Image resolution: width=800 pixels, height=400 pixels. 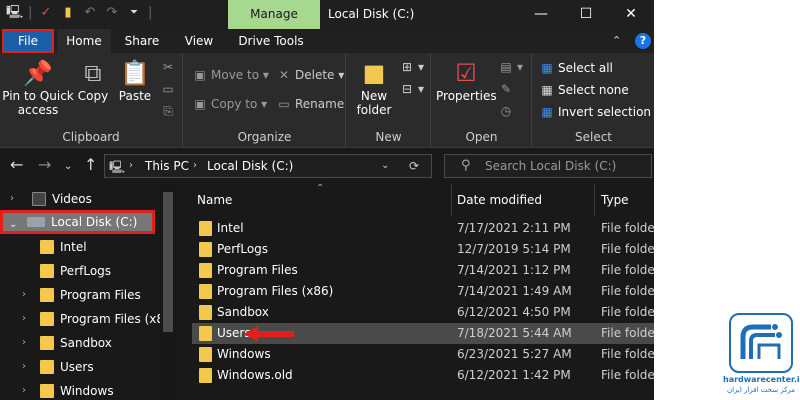 What do you see at coordinates (68, 13) in the screenshot?
I see `new-folder-quick-icon: ▮` at bounding box center [68, 13].